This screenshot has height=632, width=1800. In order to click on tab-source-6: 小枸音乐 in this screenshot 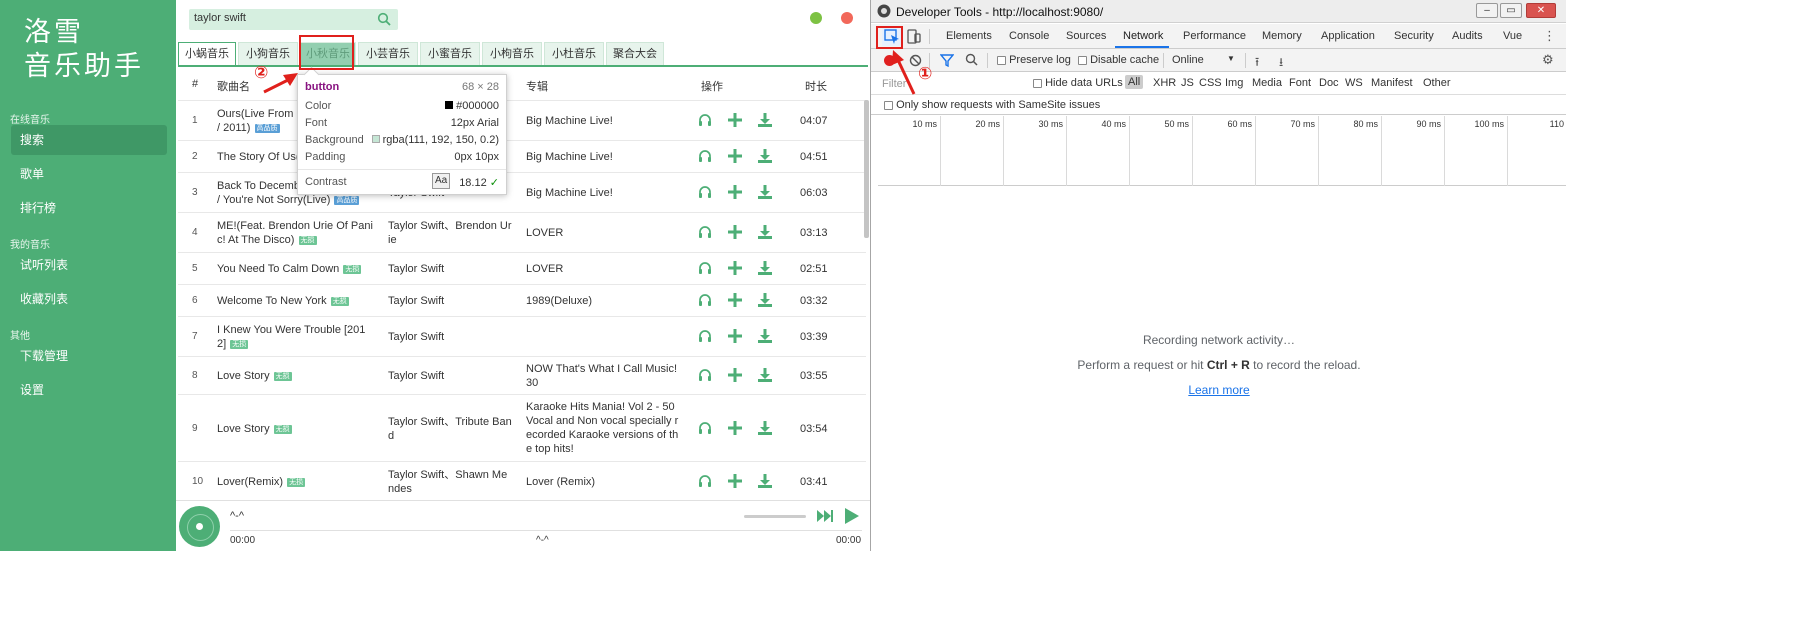, I will do `click(512, 54)`.